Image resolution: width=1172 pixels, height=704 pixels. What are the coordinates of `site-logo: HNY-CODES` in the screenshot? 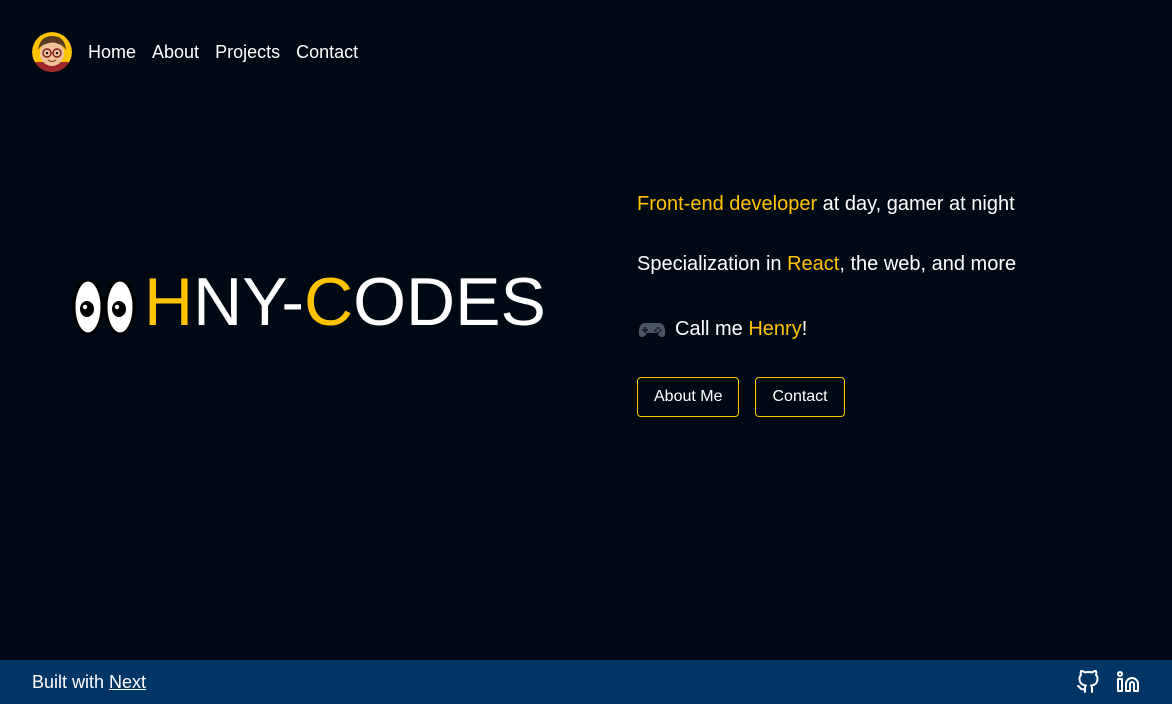 It's located at (309, 302).